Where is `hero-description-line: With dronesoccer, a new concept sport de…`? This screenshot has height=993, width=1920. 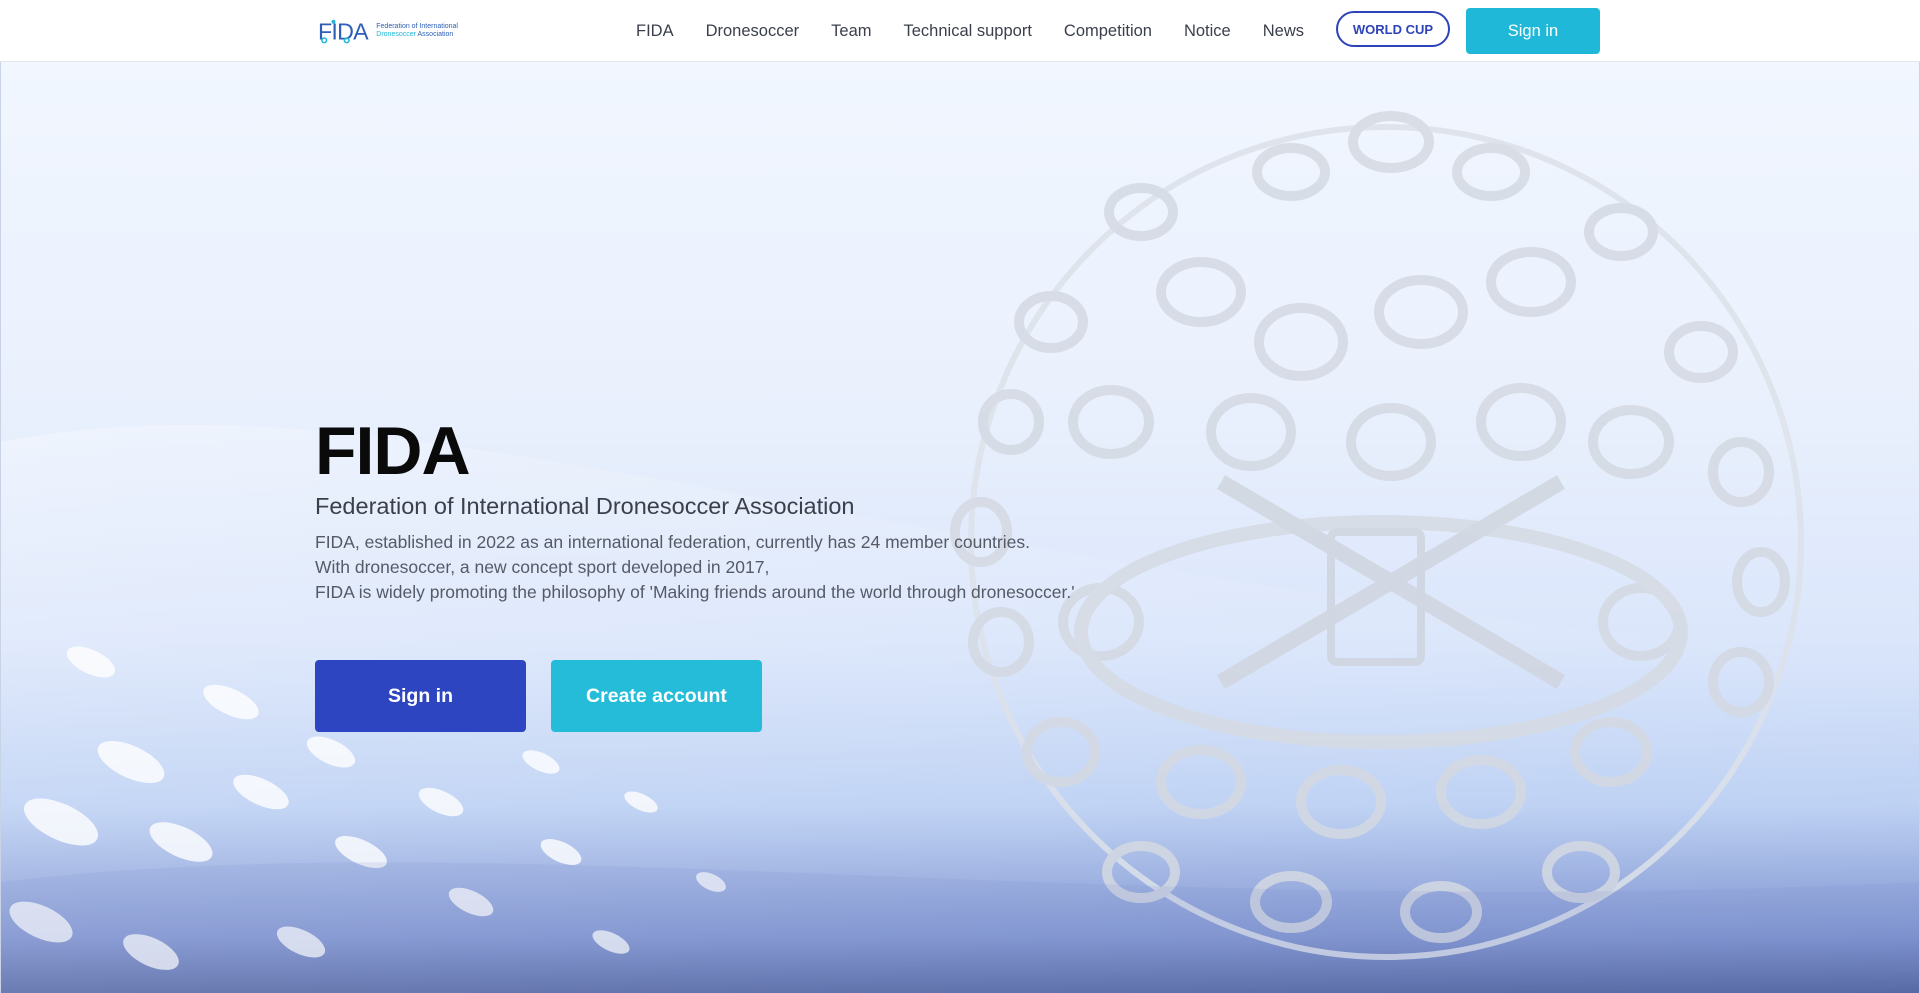 hero-description-line: With dronesoccer, a new concept sport de… is located at coordinates (542, 567).